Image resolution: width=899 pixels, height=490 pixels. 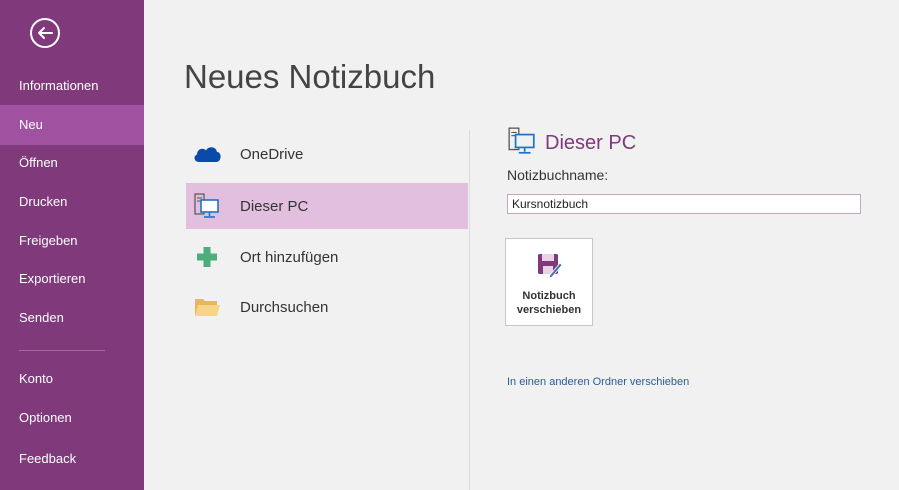 I want to click on location-durchsuchen: Durchsuchen, so click(x=327, y=307).